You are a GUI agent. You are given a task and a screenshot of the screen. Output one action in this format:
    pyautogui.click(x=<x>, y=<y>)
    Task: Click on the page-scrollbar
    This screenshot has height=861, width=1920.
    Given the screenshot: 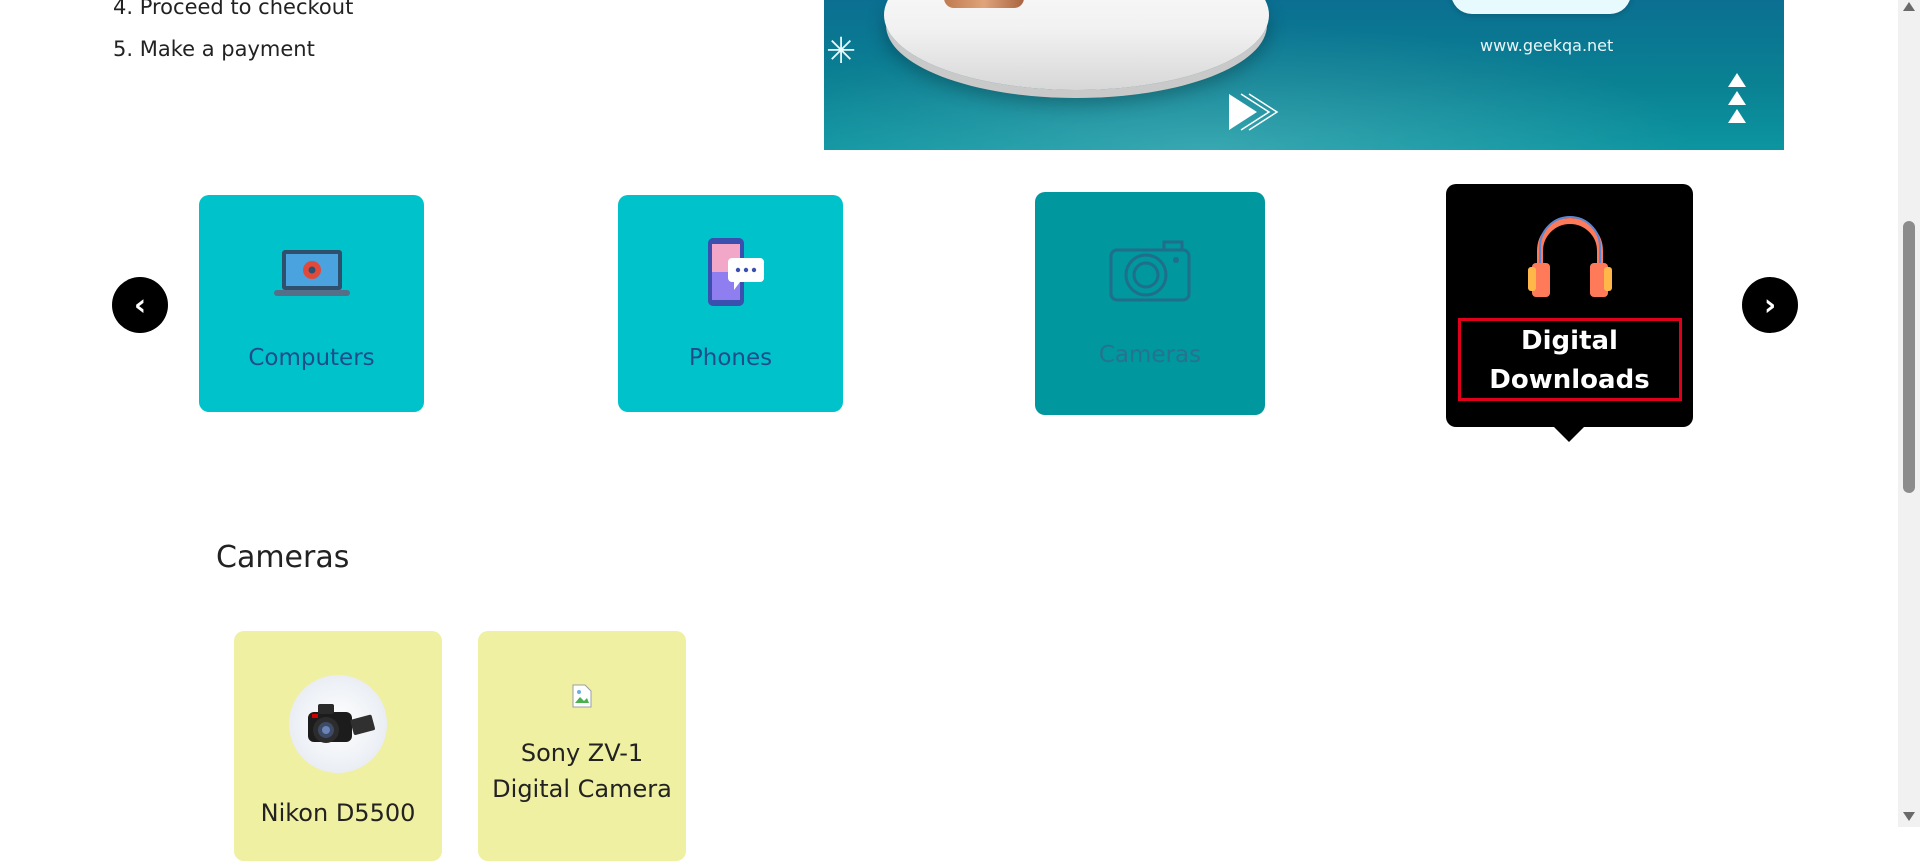 What is the action you would take?
    pyautogui.click(x=1909, y=413)
    